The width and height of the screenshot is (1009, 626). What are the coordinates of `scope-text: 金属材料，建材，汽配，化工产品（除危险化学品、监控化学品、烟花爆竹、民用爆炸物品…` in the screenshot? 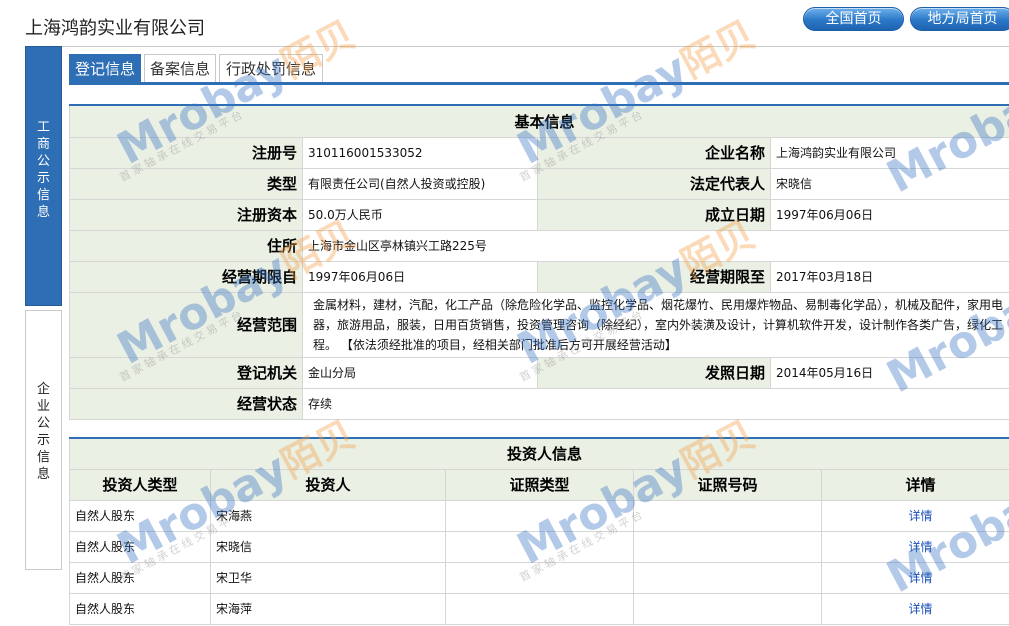 It's located at (658, 324).